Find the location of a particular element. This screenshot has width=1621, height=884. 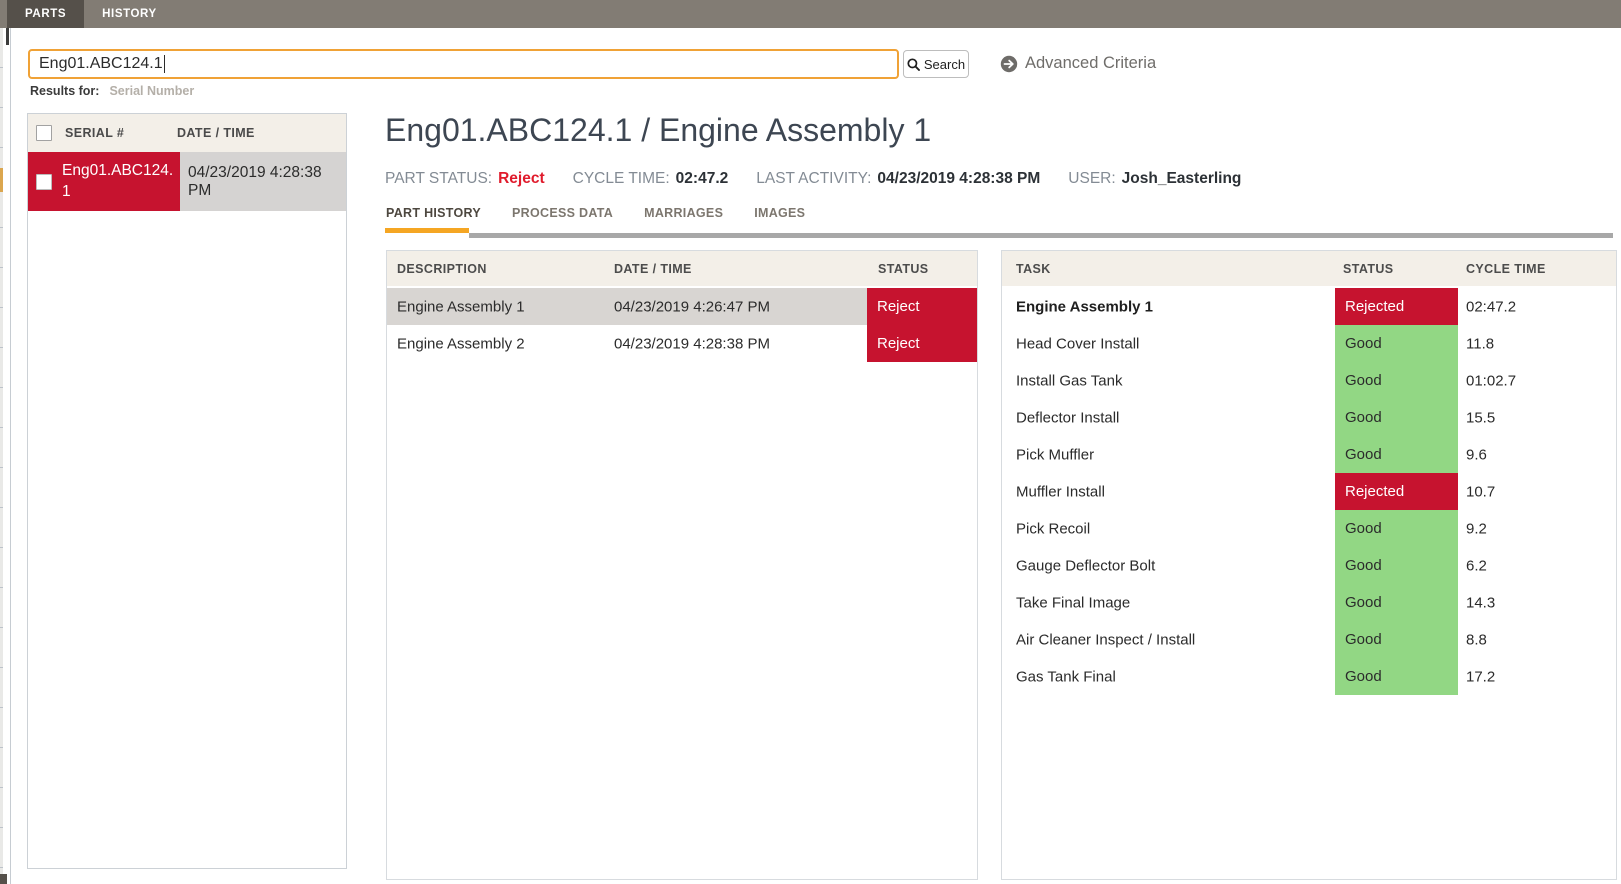

arrow-circle-icon is located at coordinates (1009, 64).